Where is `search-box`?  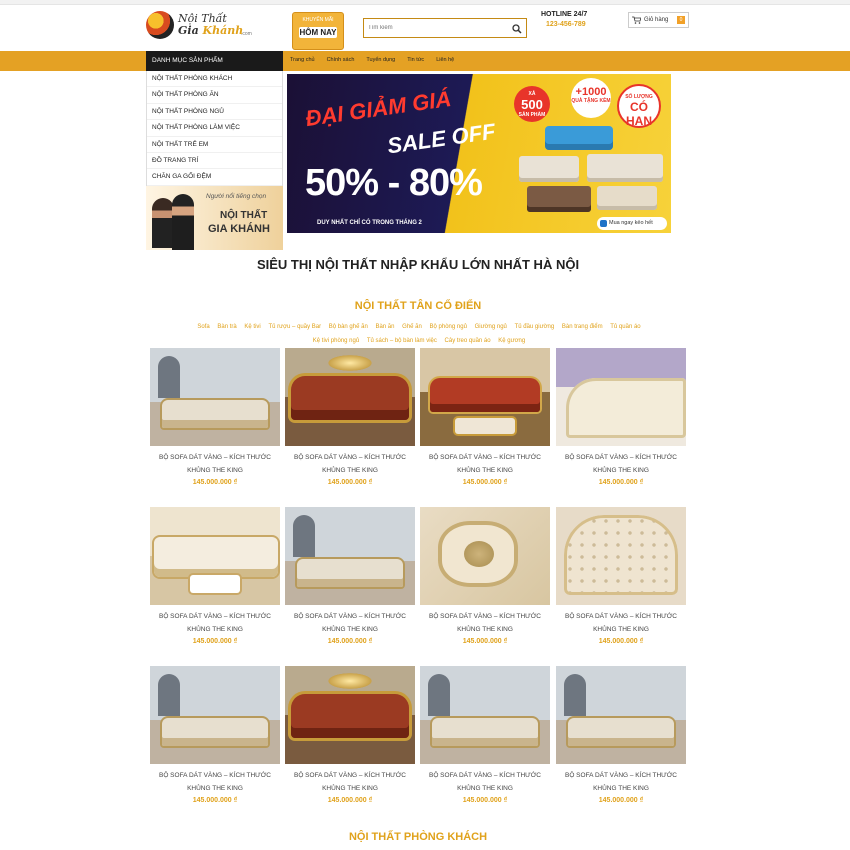
search-box is located at coordinates (445, 28).